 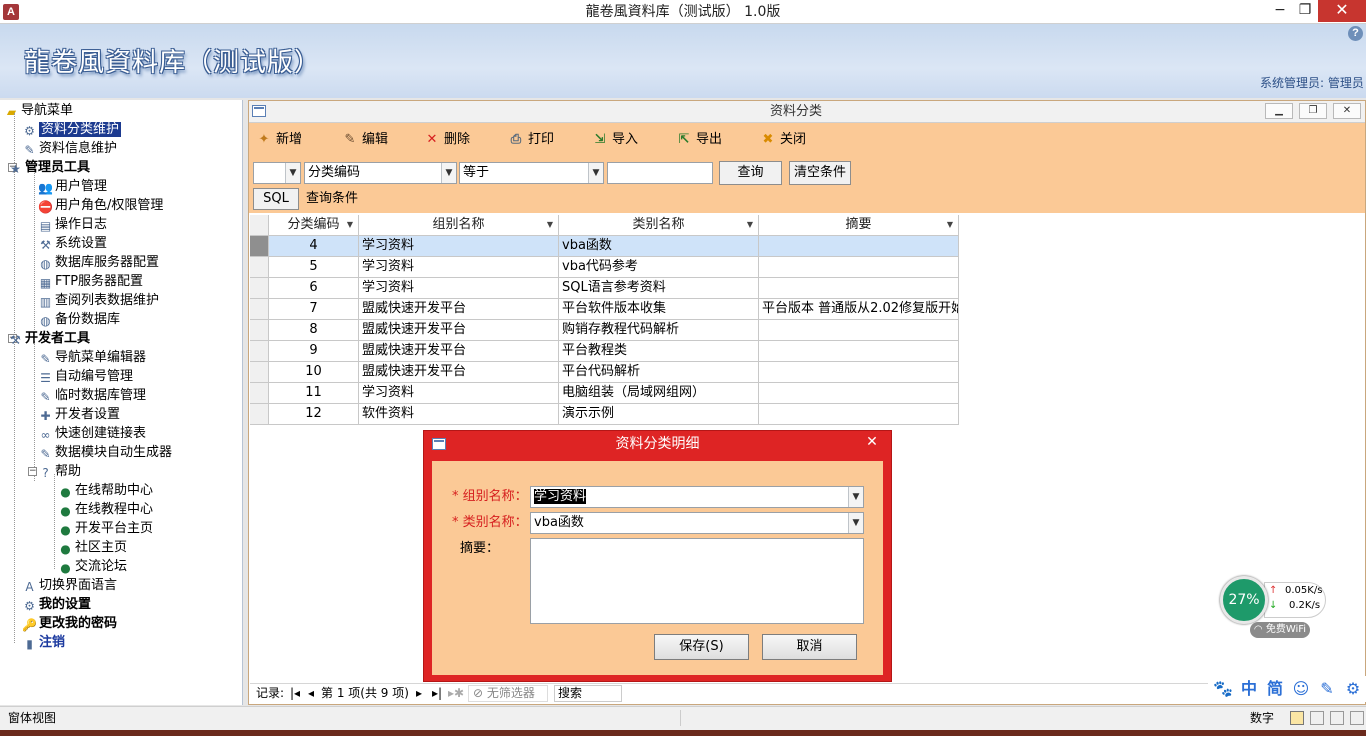 I want to click on toolbar-btn-5: ⇱ 导出, so click(x=698, y=140).